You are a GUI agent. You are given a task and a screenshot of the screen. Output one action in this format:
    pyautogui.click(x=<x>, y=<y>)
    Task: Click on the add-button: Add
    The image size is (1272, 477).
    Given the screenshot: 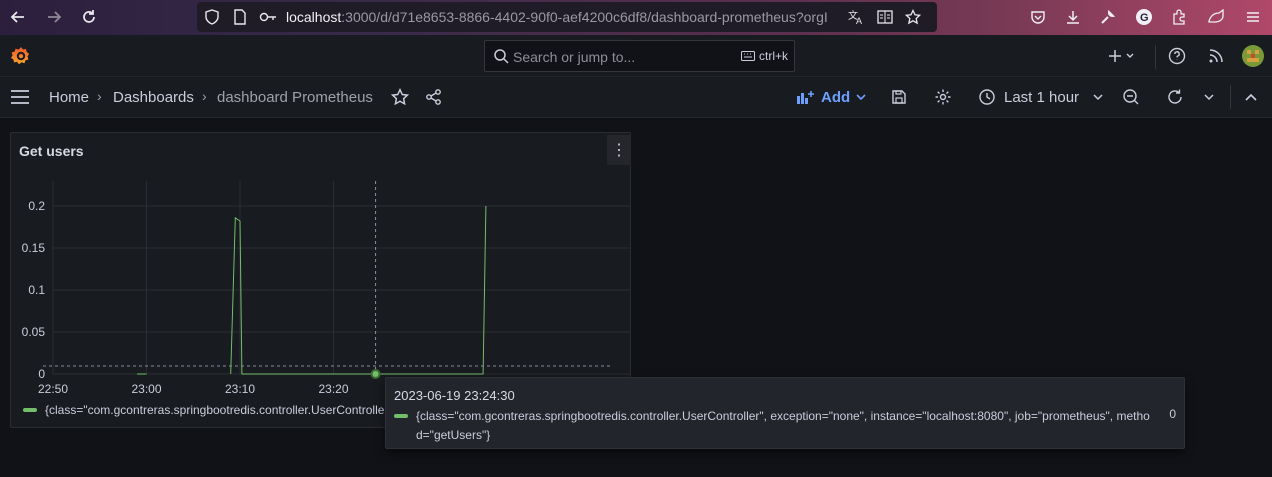 What is the action you would take?
    pyautogui.click(x=831, y=97)
    